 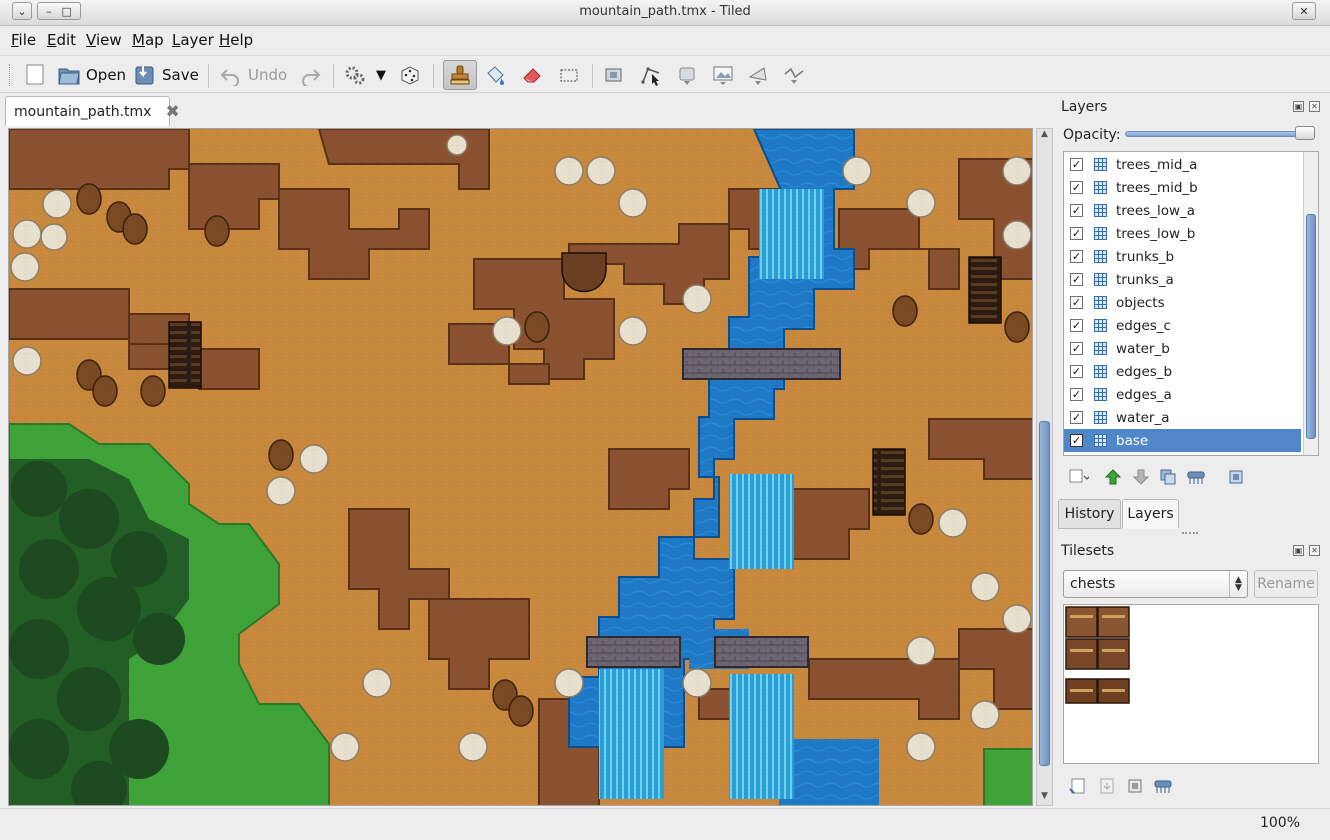 What do you see at coordinates (35, 75) in the screenshot?
I see `new-button` at bounding box center [35, 75].